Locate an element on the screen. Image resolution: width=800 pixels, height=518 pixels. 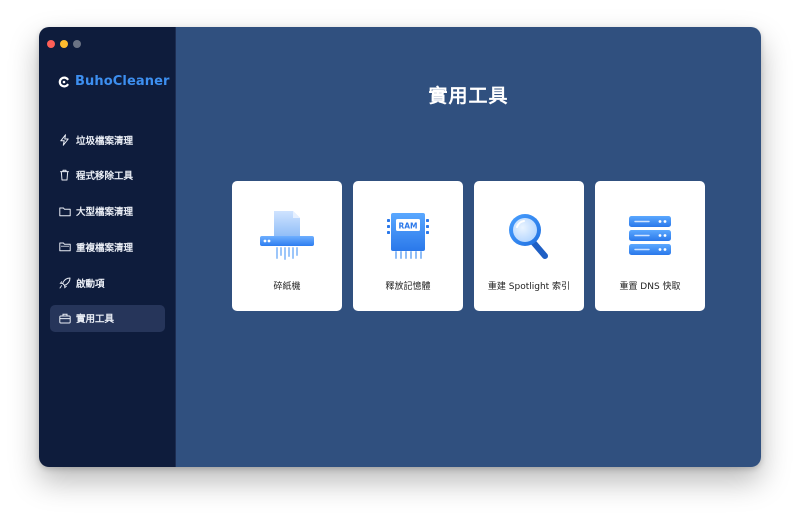
folders-icon is located at coordinates (64, 246).